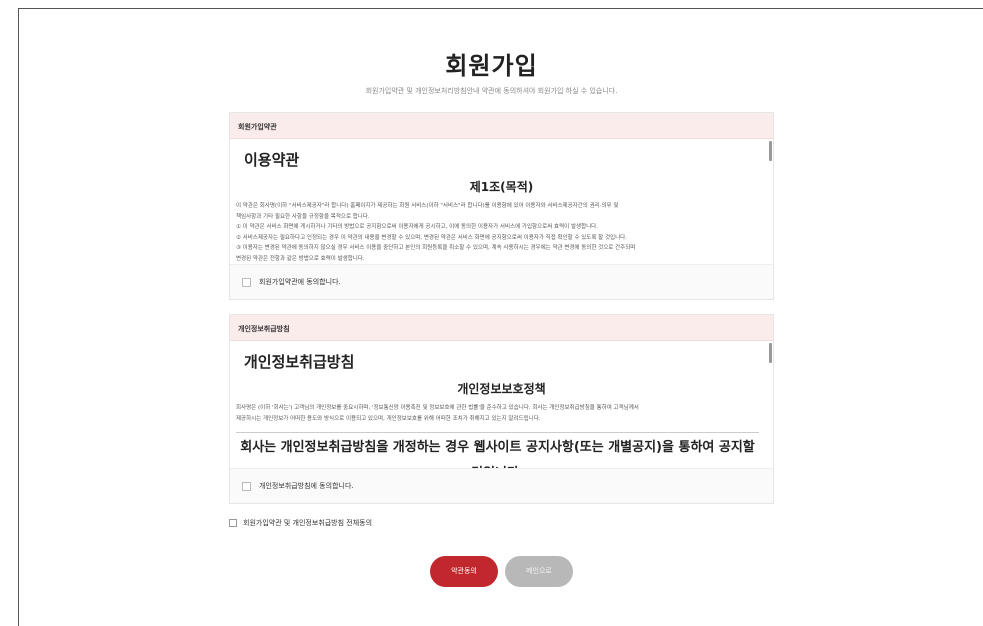  Describe the element at coordinates (491, 66) in the screenshot. I see `page-title: 회원가입` at that location.